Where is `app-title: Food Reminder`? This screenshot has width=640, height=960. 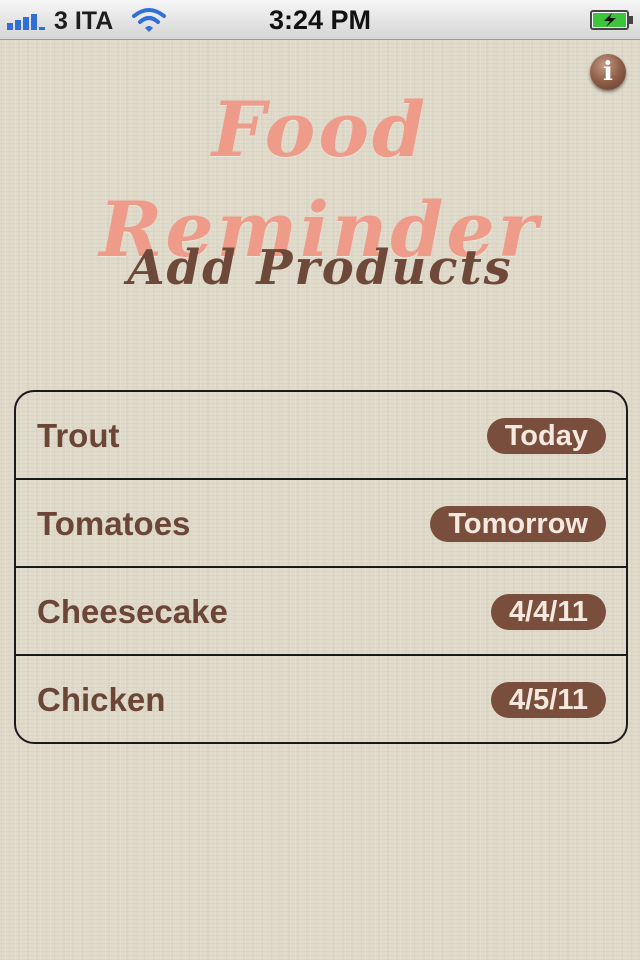
app-title: Food Reminder is located at coordinates (320, 179).